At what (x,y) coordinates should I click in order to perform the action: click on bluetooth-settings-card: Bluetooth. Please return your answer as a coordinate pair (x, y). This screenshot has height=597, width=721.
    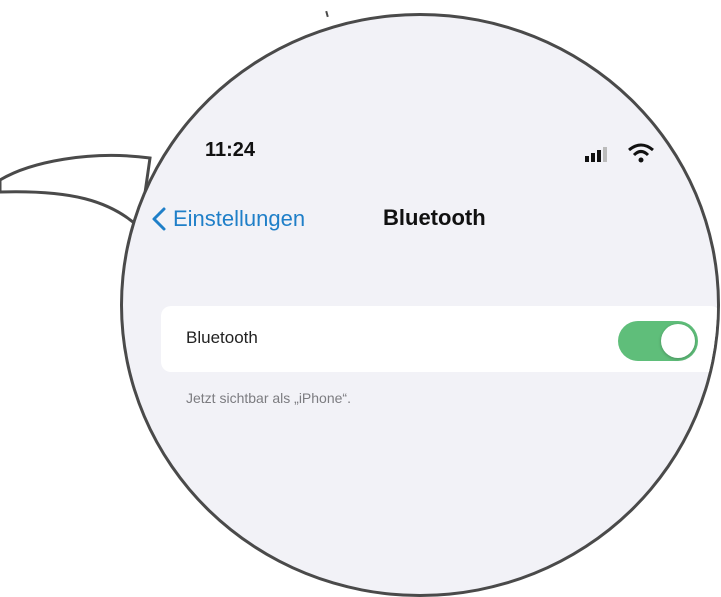
    Looking at the image, I should click on (439, 339).